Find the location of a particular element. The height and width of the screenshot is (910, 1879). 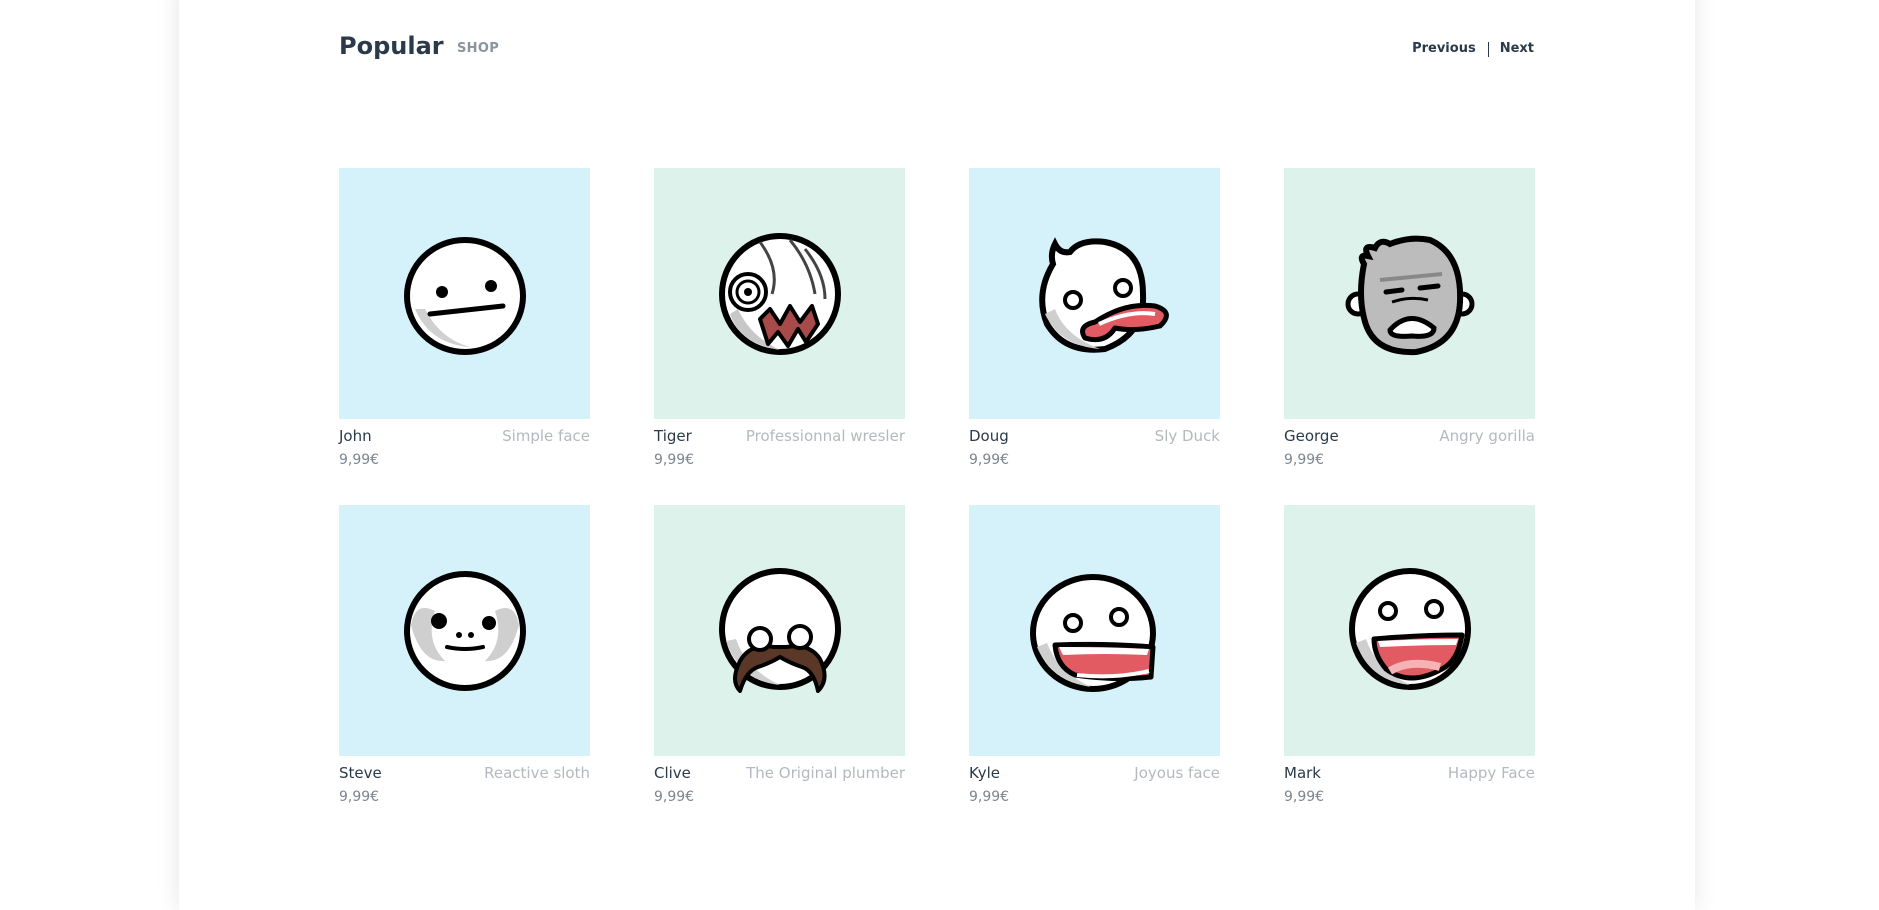

page-title: Popular is located at coordinates (391, 46).